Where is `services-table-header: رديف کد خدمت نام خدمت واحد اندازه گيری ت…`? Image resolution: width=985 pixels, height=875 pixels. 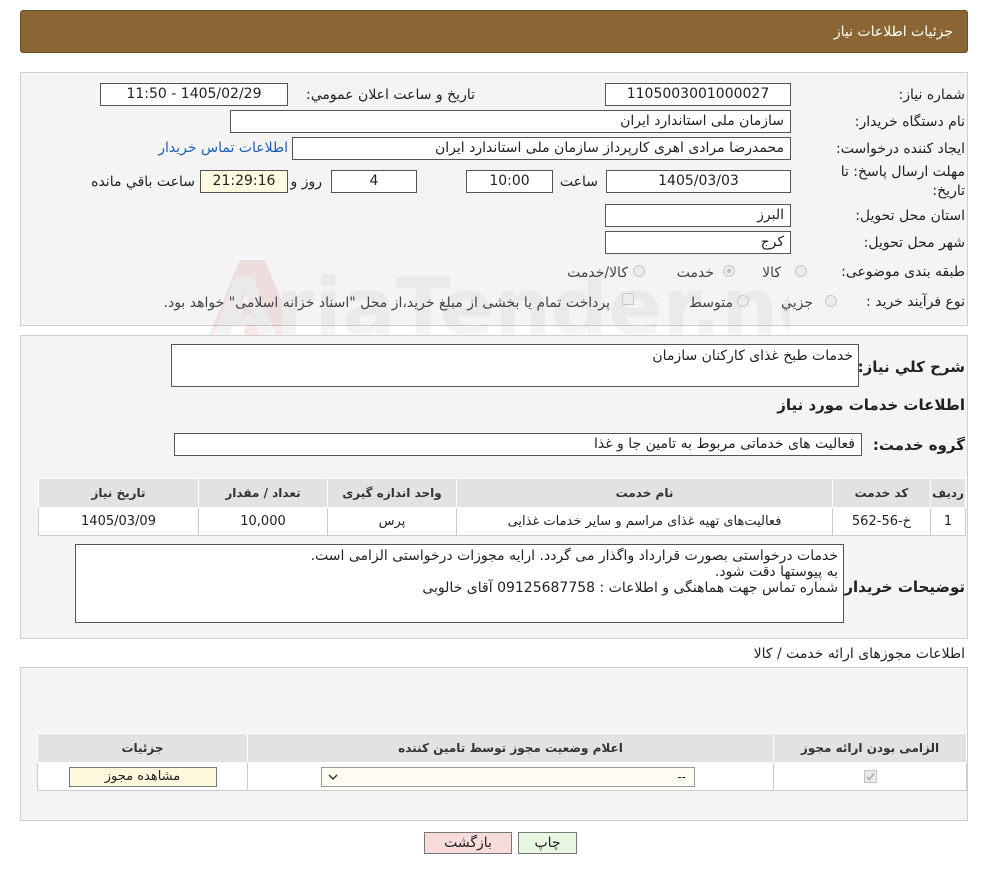 services-table-header: رديف کد خدمت نام خدمت واحد اندازه گيری ت… is located at coordinates (502, 493).